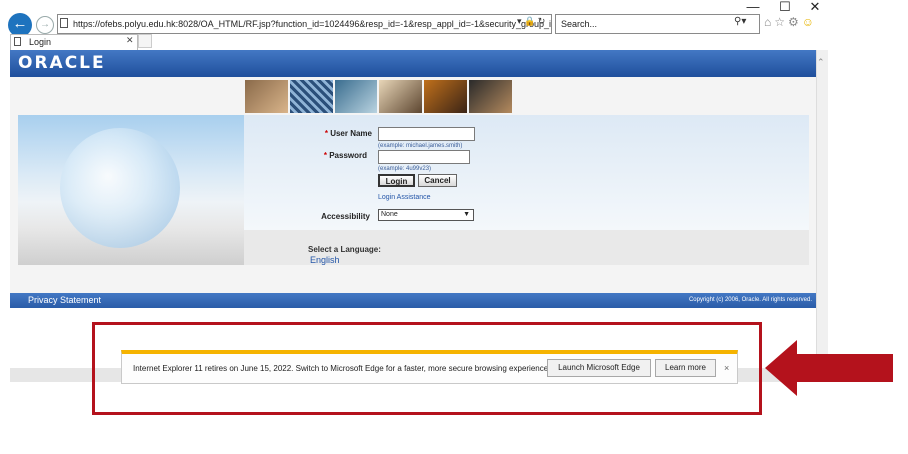 The height and width of the screenshot is (454, 908). I want to click on address-bar-actions: ▾ 🔒 ↻, so click(531, 21).